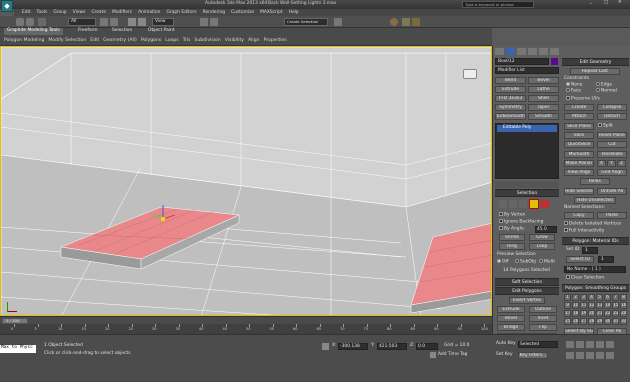 The width and height of the screenshot is (630, 382). What do you see at coordinates (591, 3) in the screenshot?
I see `minimize-icon: _` at bounding box center [591, 3].